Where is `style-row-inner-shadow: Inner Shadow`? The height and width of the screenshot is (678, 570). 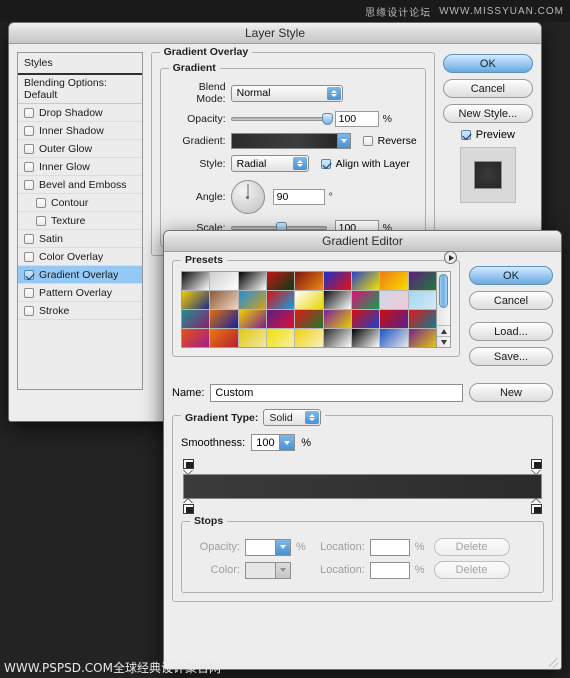
style-row-inner-shadow: Inner Shadow is located at coordinates (80, 131).